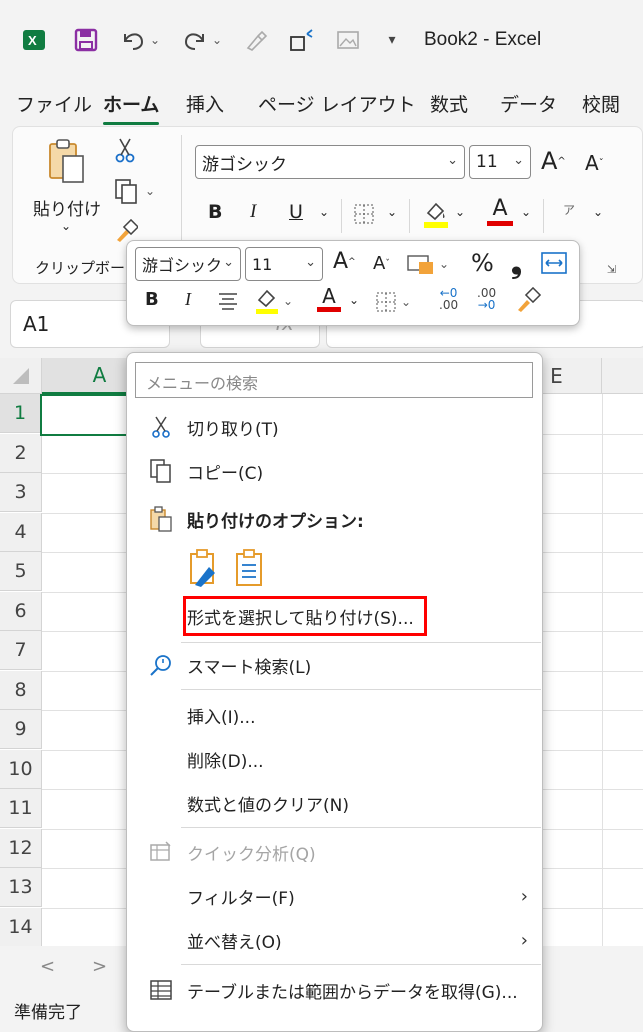 This screenshot has height=1032, width=643. What do you see at coordinates (66, 226) in the screenshot?
I see `paste-dropdown-icon: ⌄` at bounding box center [66, 226].